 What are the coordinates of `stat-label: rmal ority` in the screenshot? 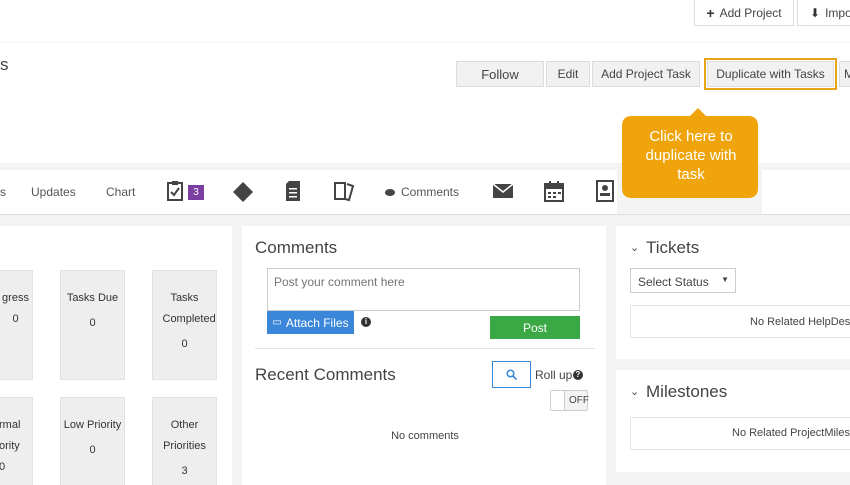 It's located at (10, 435).